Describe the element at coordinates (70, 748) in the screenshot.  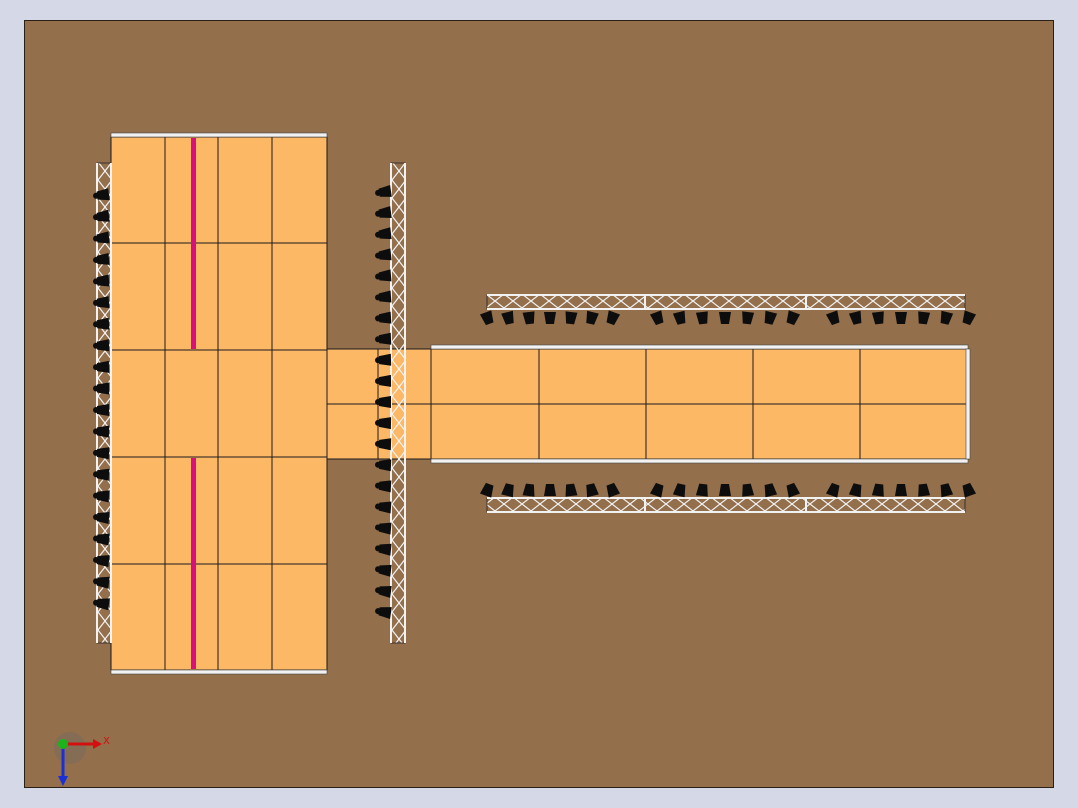
I see `triad-shadow` at that location.